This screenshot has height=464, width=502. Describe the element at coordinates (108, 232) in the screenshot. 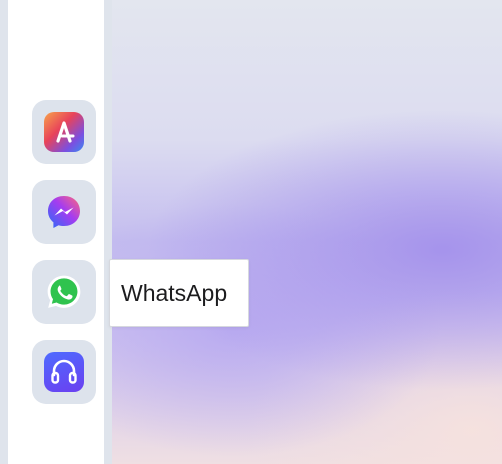

I see `sidebar-divider` at that location.